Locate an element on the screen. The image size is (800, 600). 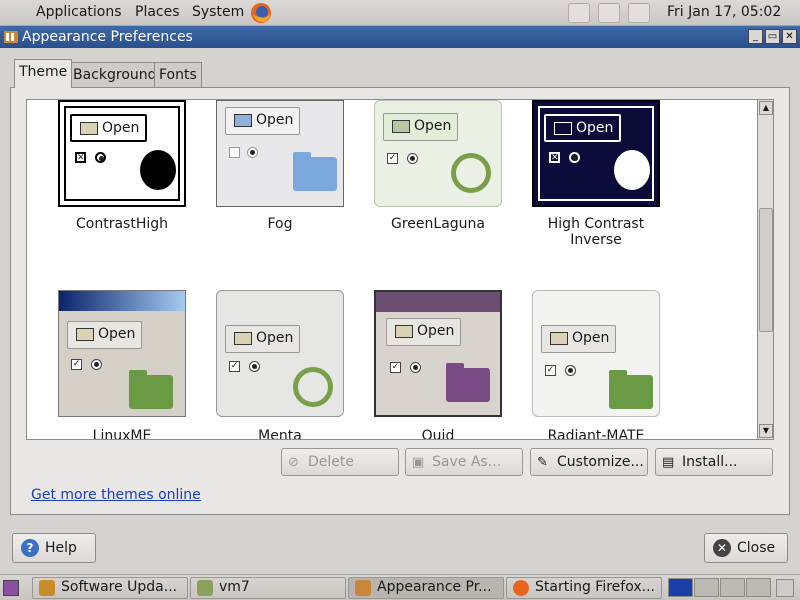
search-icon is located at coordinates (579, 13).